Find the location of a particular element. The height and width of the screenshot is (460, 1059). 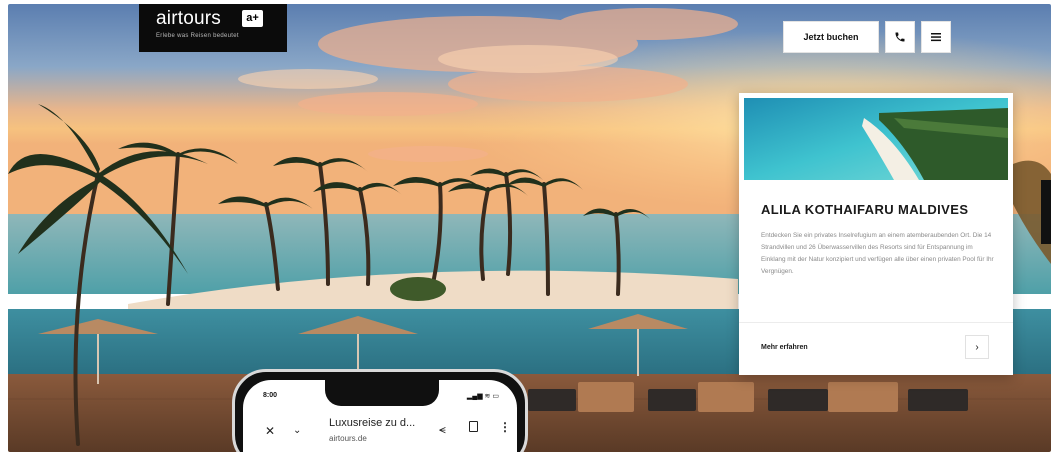

card-divider is located at coordinates (876, 322).